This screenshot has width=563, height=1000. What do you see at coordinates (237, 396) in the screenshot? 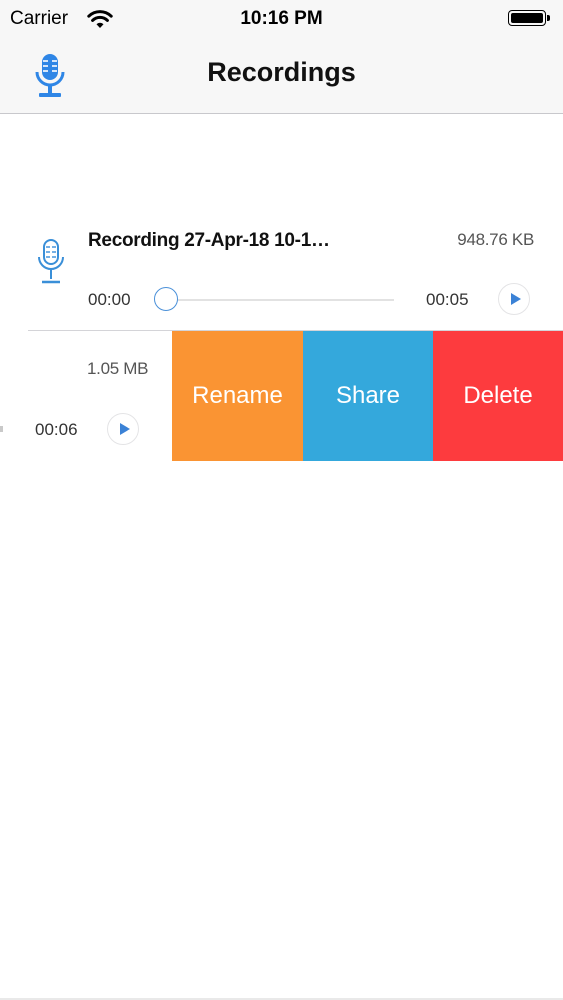
I see `rename-button: Rename` at bounding box center [237, 396].